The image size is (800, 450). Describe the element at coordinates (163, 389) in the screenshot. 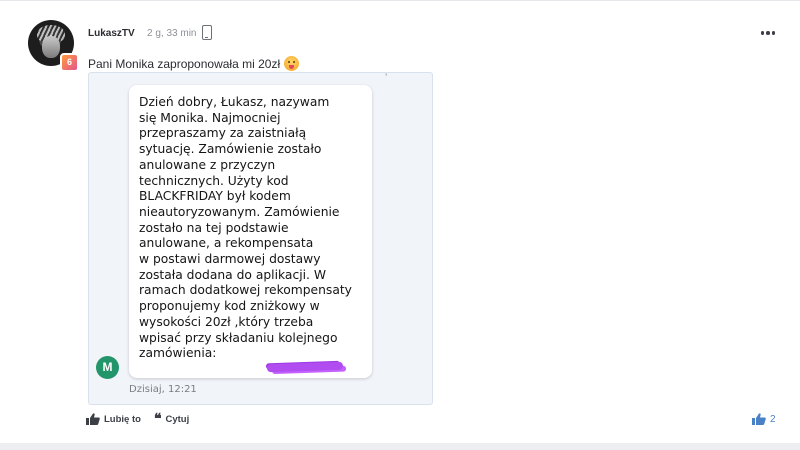

I see `message-timestamp: Dzisiaj, 12:21` at that location.